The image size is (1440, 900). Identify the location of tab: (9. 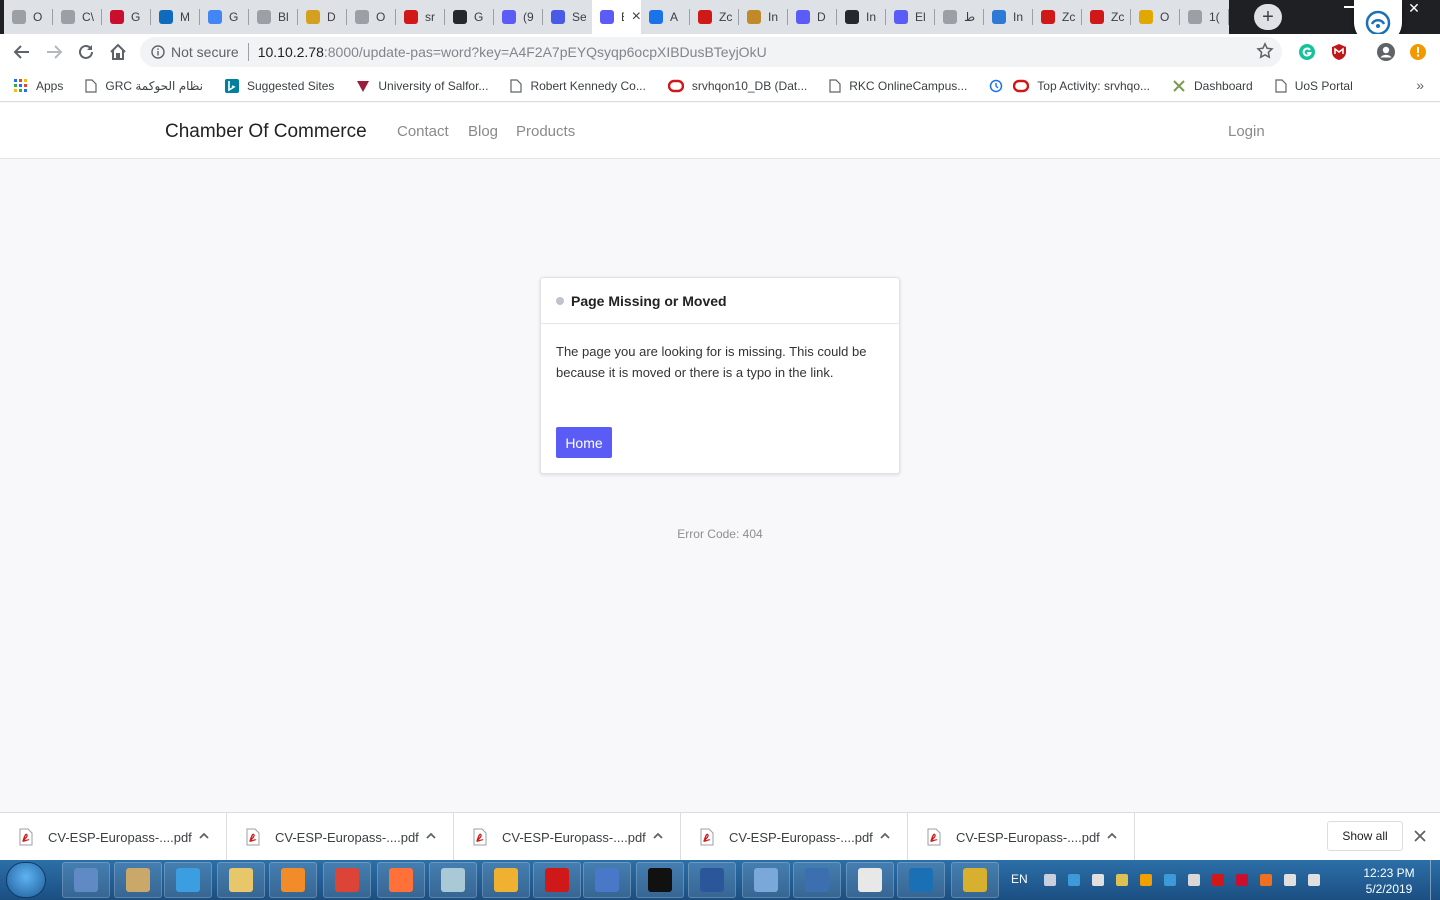
(518, 17).